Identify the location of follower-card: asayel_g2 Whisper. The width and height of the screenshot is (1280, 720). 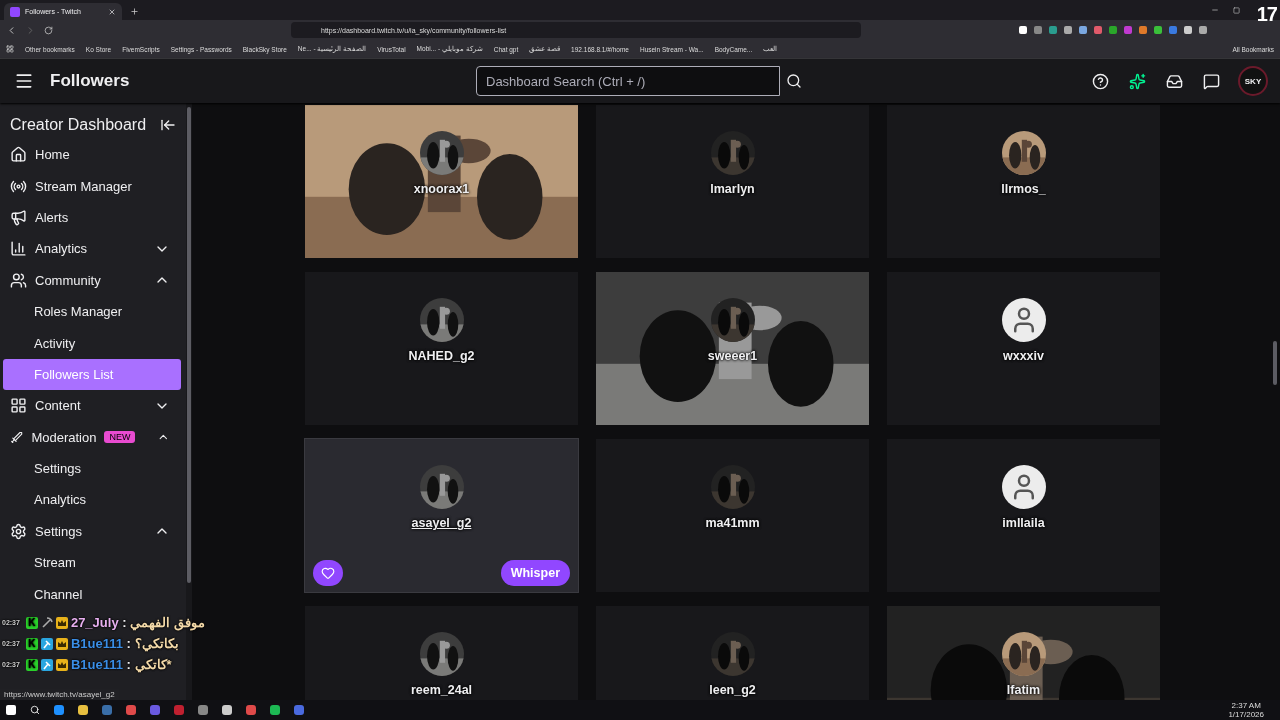
(441, 515).